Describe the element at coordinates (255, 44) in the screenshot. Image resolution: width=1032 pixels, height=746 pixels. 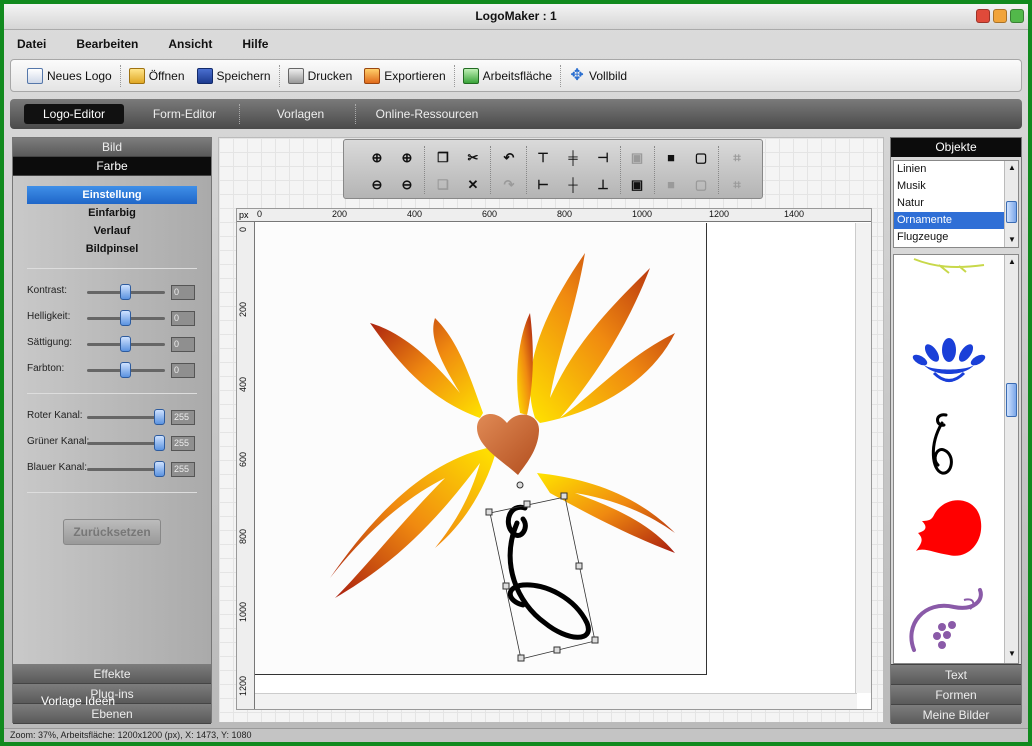
I see `menu-hilfe: Hilfe` at that location.